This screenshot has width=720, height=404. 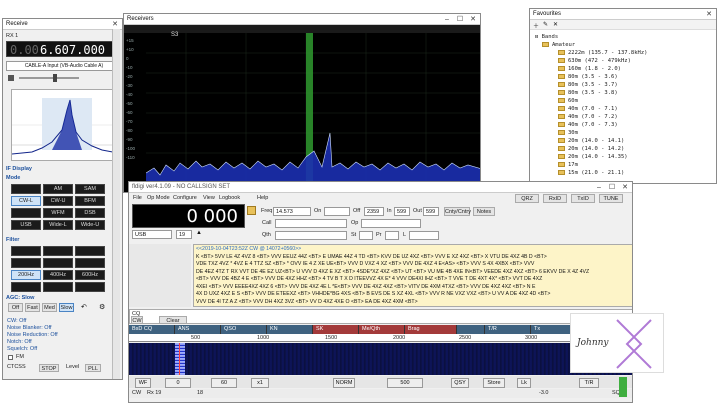 I want to click on list-item: 20m (14.0 - 14.35), so click(x=593, y=157).